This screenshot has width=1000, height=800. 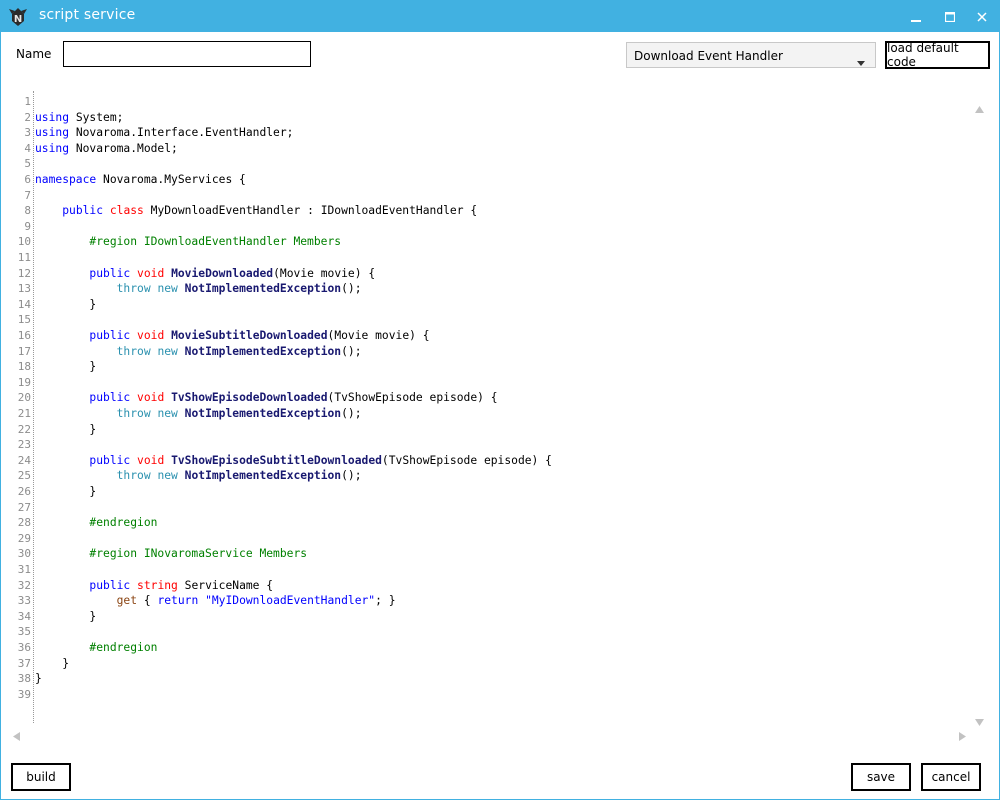 I want to click on cancel-button: cancel, so click(x=951, y=777).